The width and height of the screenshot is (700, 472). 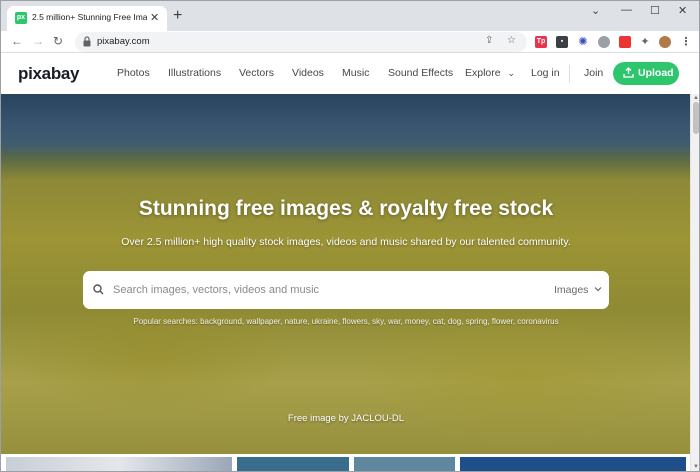 I want to click on lock-icon, so click(x=87, y=41).